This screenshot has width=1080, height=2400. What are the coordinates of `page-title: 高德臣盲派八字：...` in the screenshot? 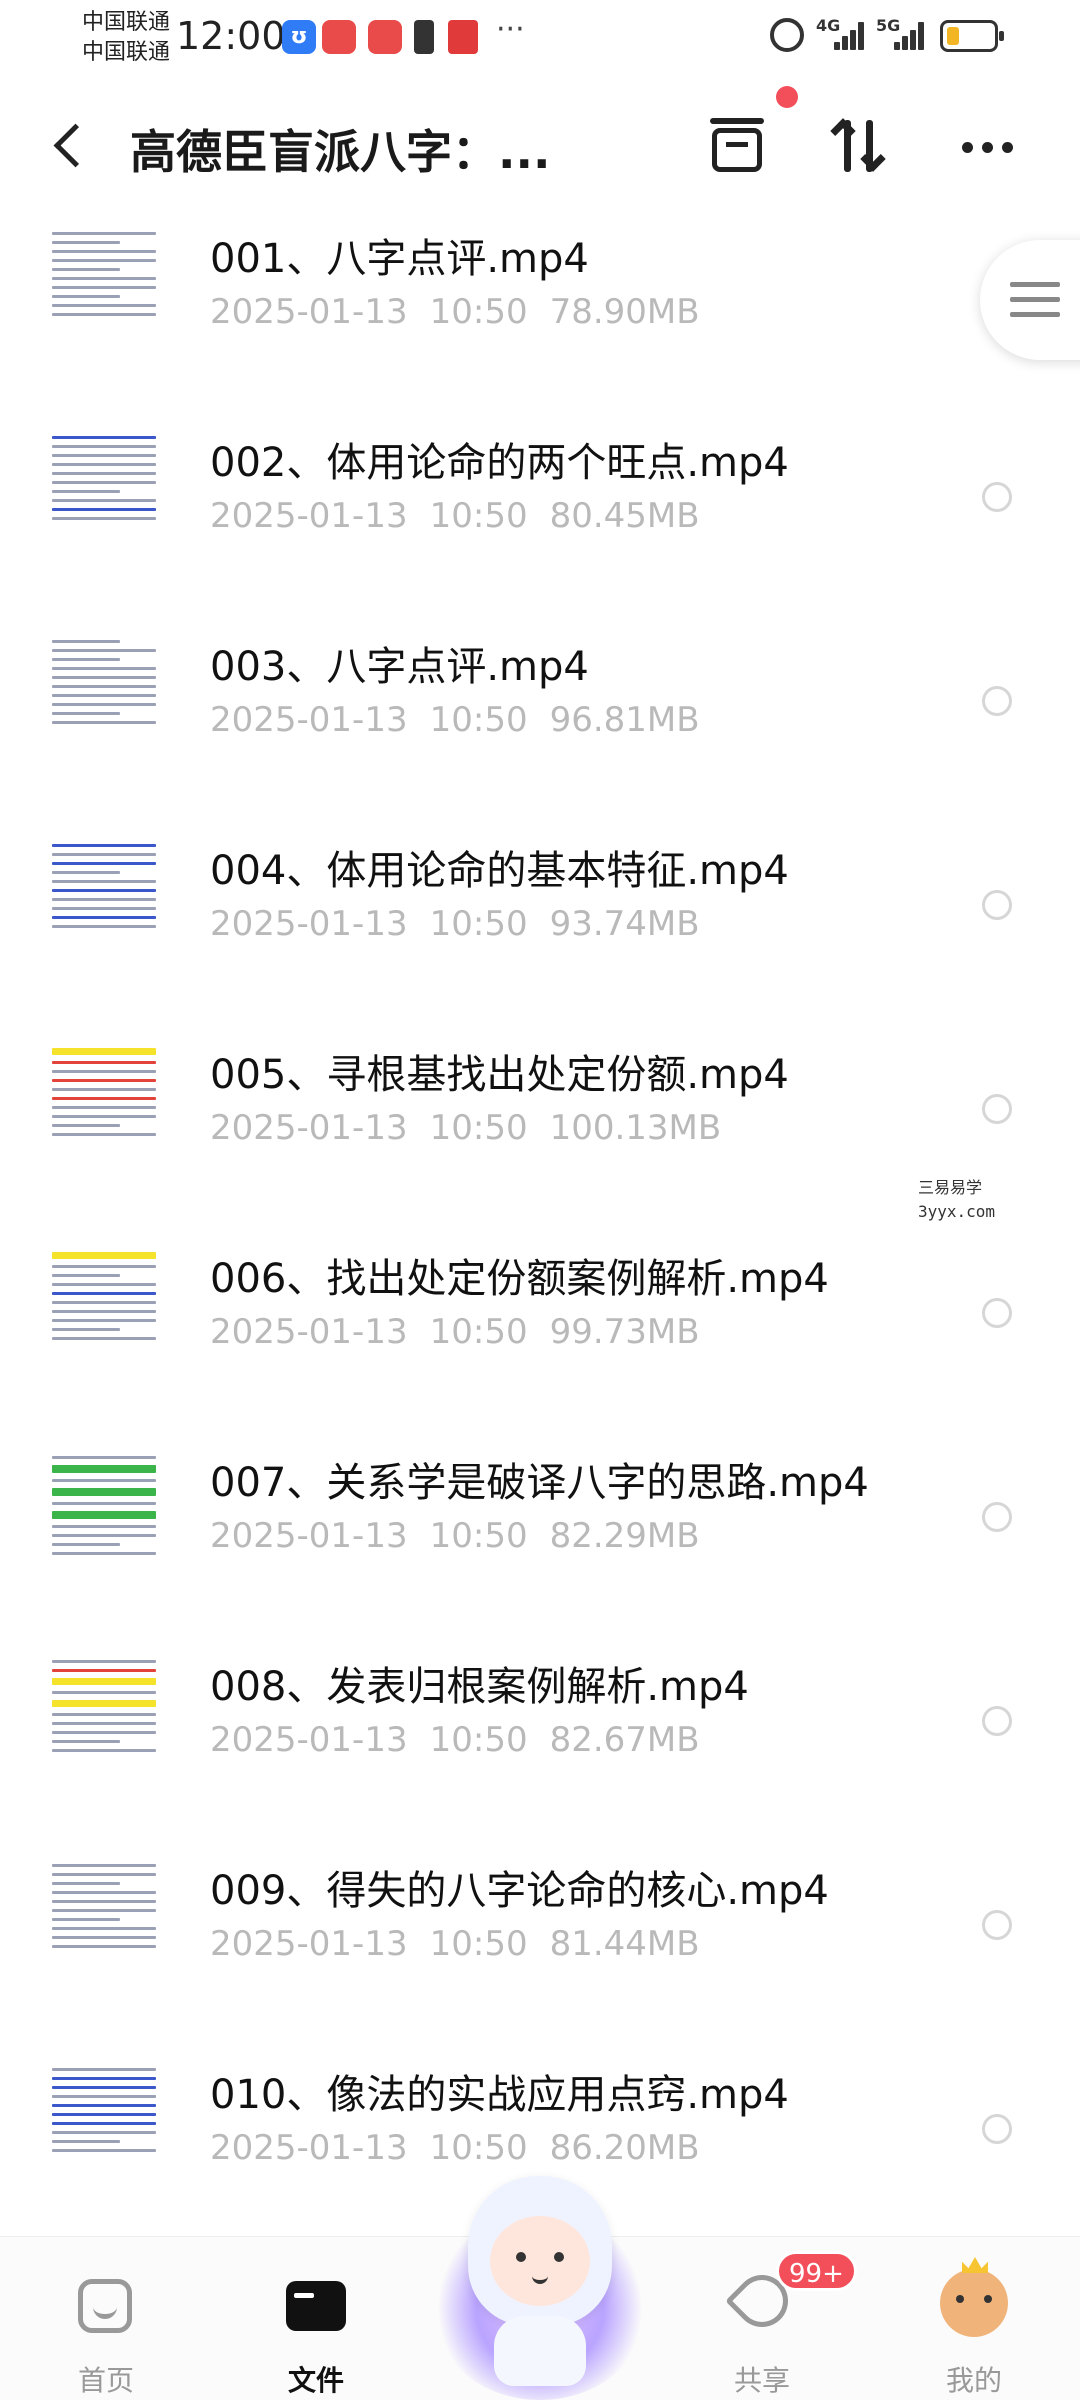 It's located at (340, 152).